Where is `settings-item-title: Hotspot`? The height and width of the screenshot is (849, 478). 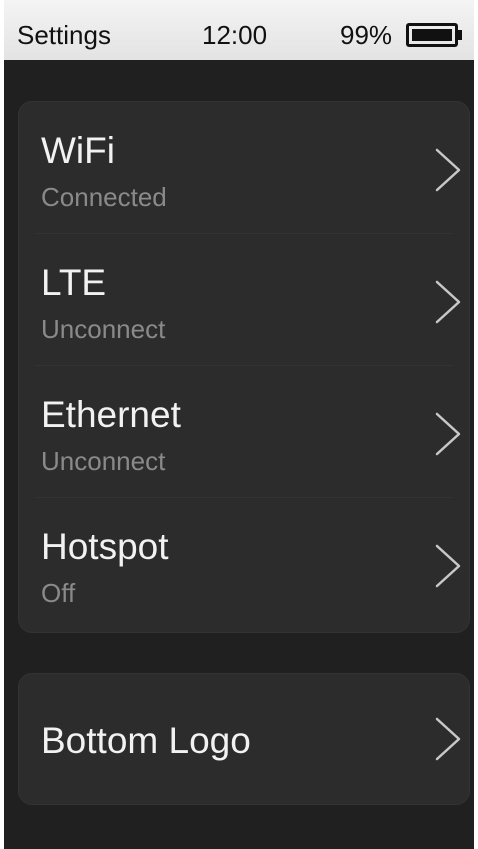 settings-item-title: Hotspot is located at coordinates (105, 546).